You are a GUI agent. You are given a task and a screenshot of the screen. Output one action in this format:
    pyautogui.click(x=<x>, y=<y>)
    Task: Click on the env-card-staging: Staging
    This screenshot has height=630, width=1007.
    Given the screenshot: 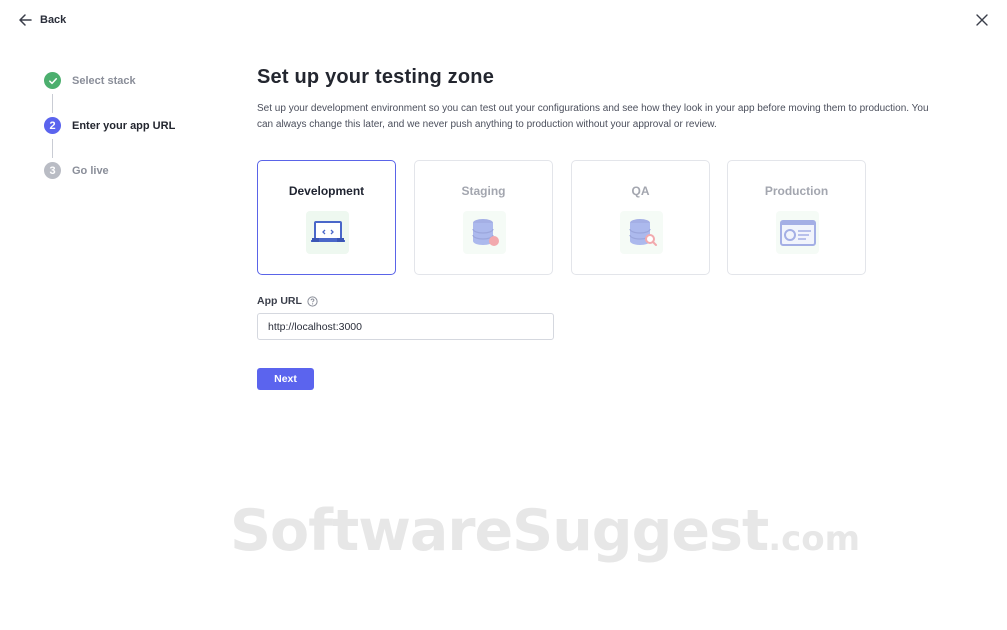 What is the action you would take?
    pyautogui.click(x=483, y=217)
    